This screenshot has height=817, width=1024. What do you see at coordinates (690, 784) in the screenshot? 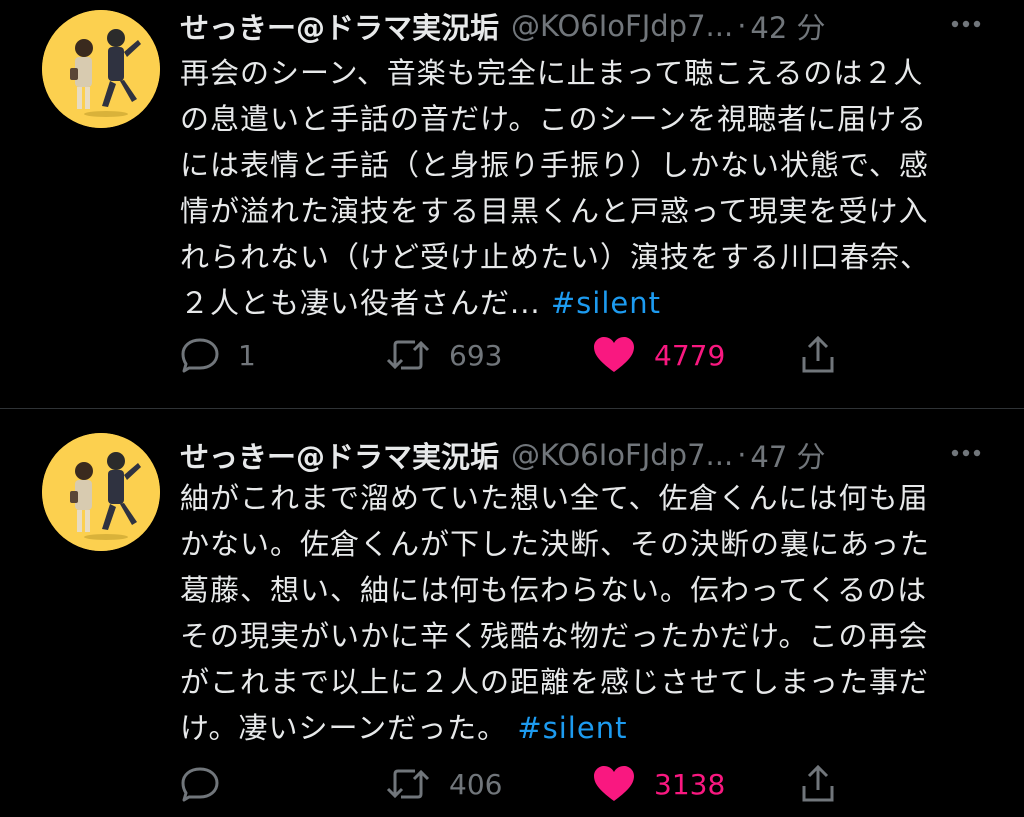
I see `like-count: 3138` at bounding box center [690, 784].